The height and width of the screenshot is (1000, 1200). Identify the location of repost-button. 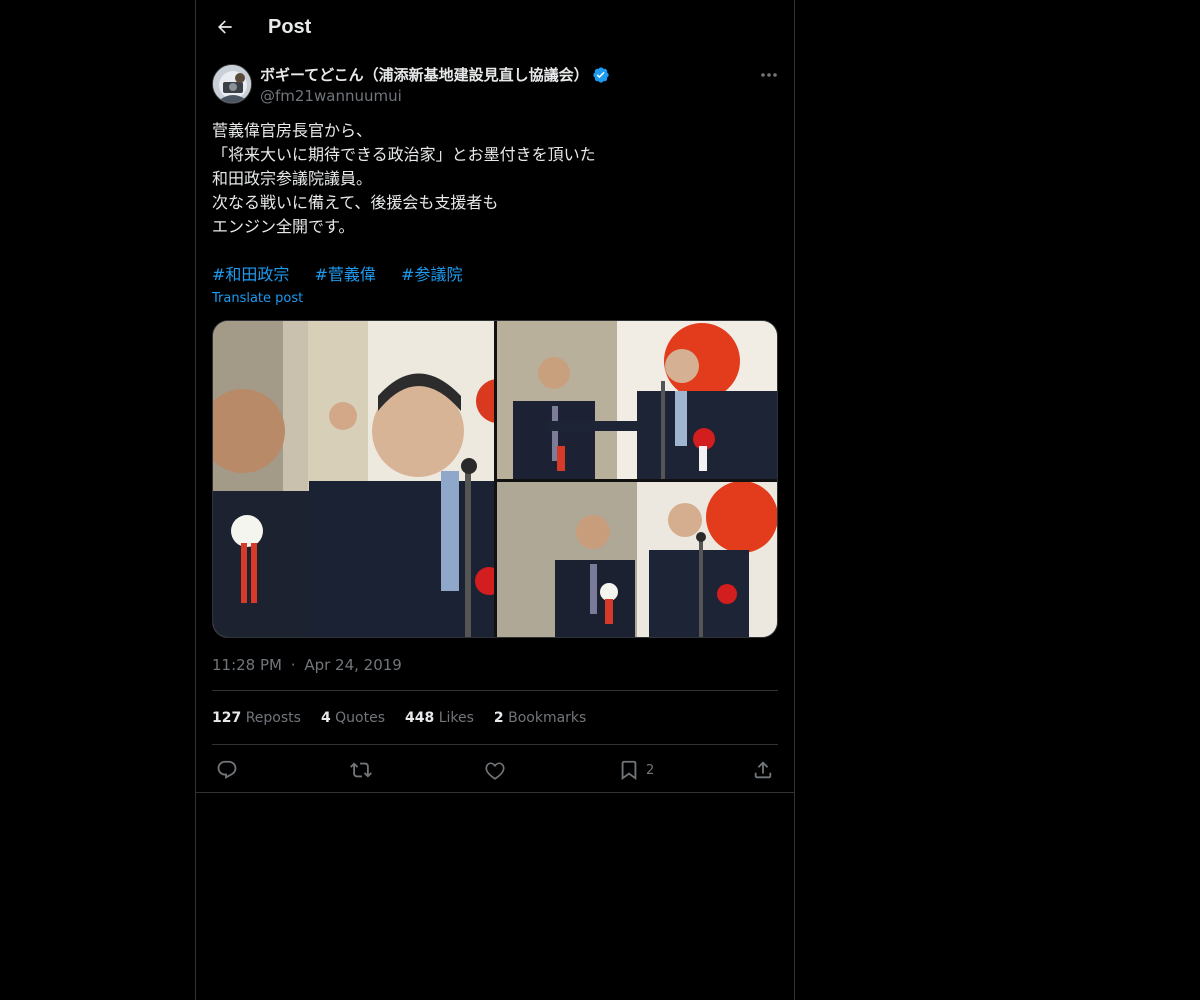
(361, 770).